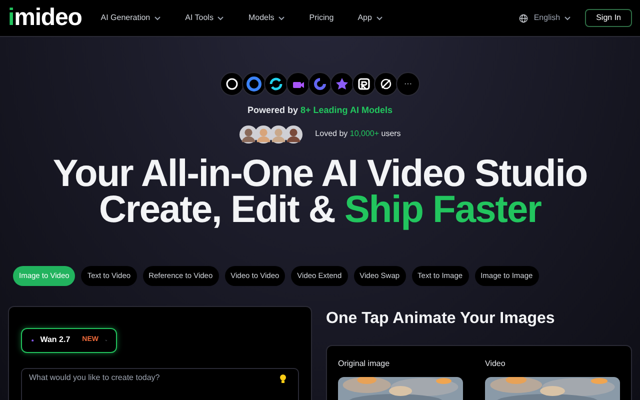 Image resolution: width=640 pixels, height=400 pixels. What do you see at coordinates (294, 134) in the screenshot?
I see `avatar-icon` at bounding box center [294, 134].